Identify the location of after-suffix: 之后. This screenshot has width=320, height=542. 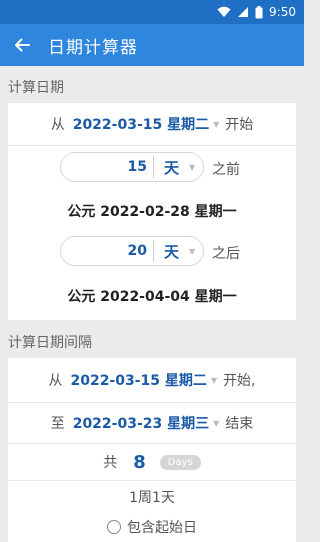
(226, 254).